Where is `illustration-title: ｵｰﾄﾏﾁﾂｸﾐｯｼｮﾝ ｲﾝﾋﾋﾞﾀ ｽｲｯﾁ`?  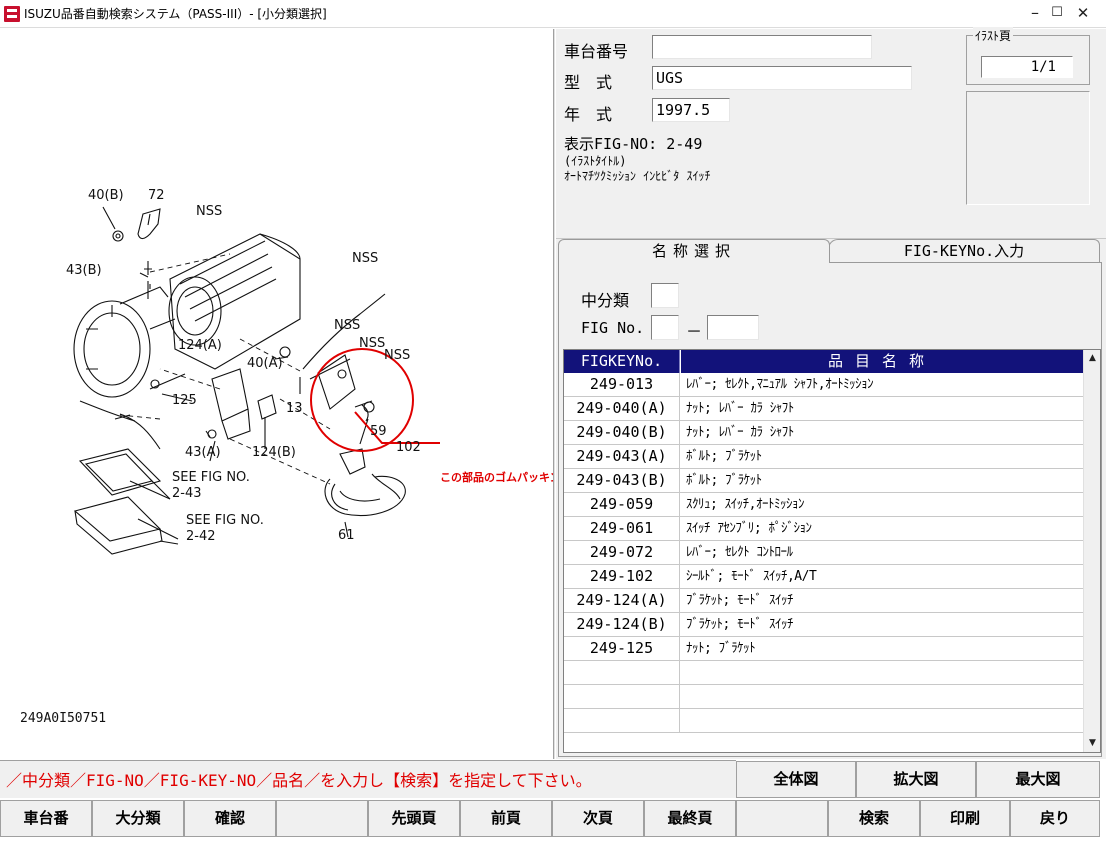
illustration-title: ｵｰﾄﾏﾁﾂｸﾐｯｼｮﾝ ｲﾝﾋﾋﾞﾀ ｽｲｯﾁ is located at coordinates (637, 176).